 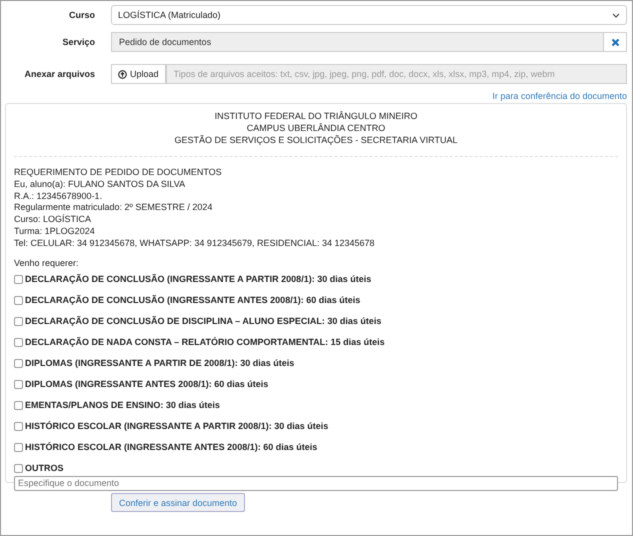 What do you see at coordinates (82, 15) in the screenshot?
I see `field-label: Curso` at bounding box center [82, 15].